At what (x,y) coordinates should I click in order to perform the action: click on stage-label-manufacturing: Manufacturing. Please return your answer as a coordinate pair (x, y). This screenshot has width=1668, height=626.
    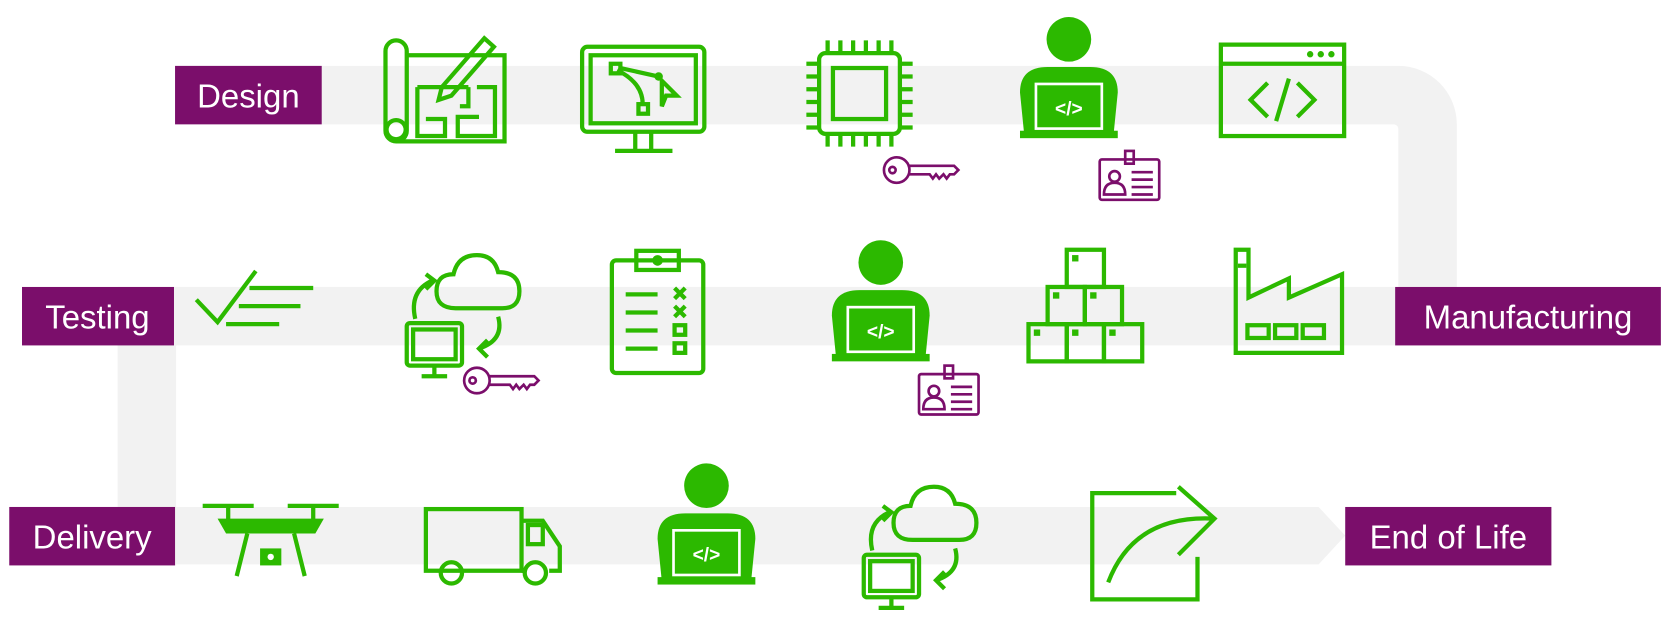
    Looking at the image, I should click on (1528, 316).